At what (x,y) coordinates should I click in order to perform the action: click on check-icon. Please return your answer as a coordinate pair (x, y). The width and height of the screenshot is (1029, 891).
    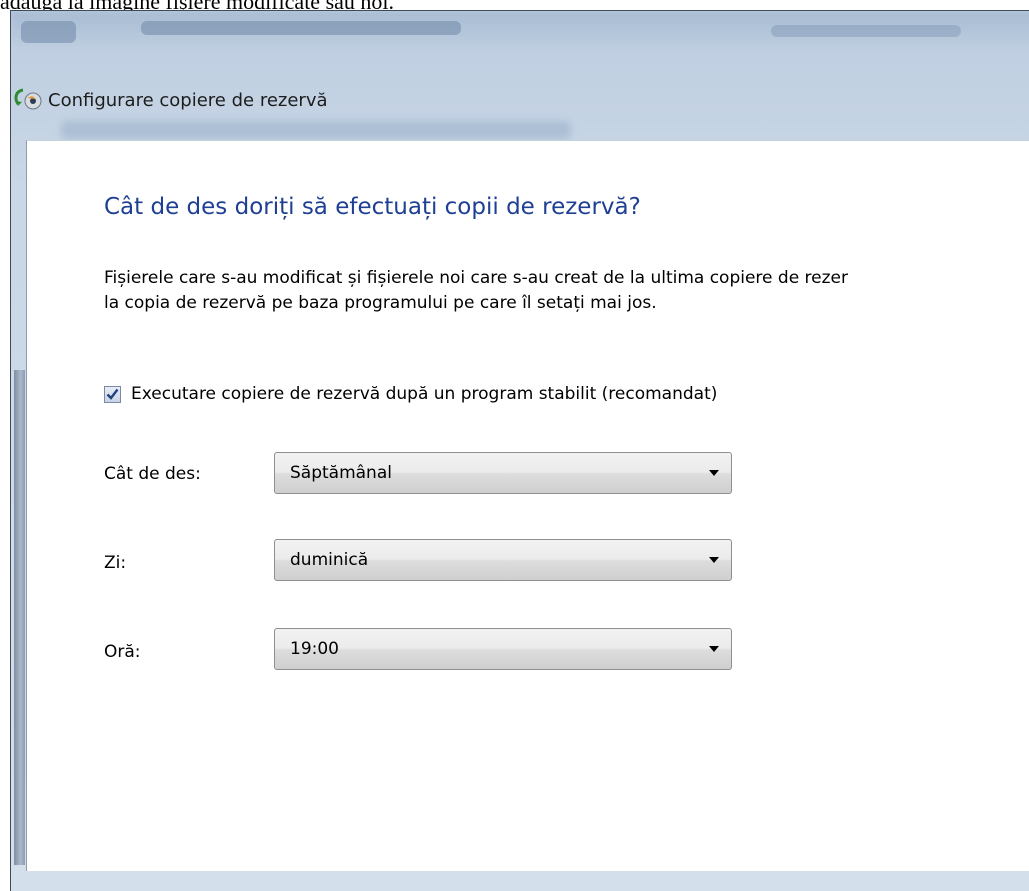
    Looking at the image, I should click on (112, 394).